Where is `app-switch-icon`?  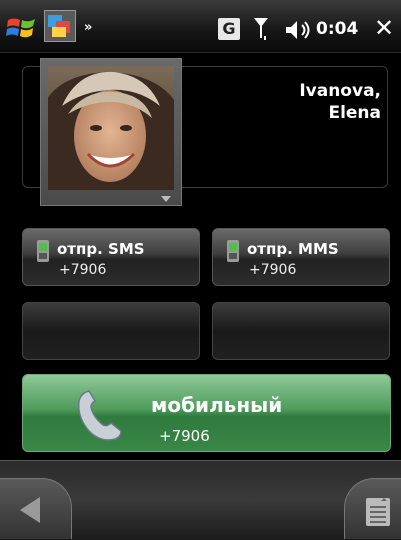
app-switch-icon is located at coordinates (60, 26).